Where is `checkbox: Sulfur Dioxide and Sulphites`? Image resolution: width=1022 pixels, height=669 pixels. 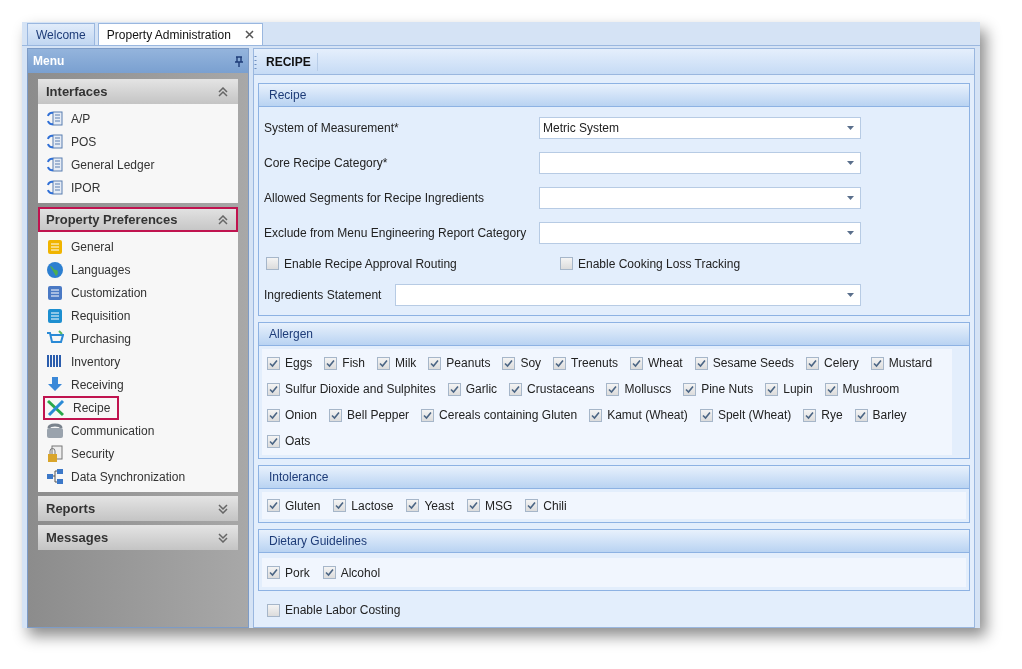
checkbox: Sulfur Dioxide and Sulphites is located at coordinates (351, 389).